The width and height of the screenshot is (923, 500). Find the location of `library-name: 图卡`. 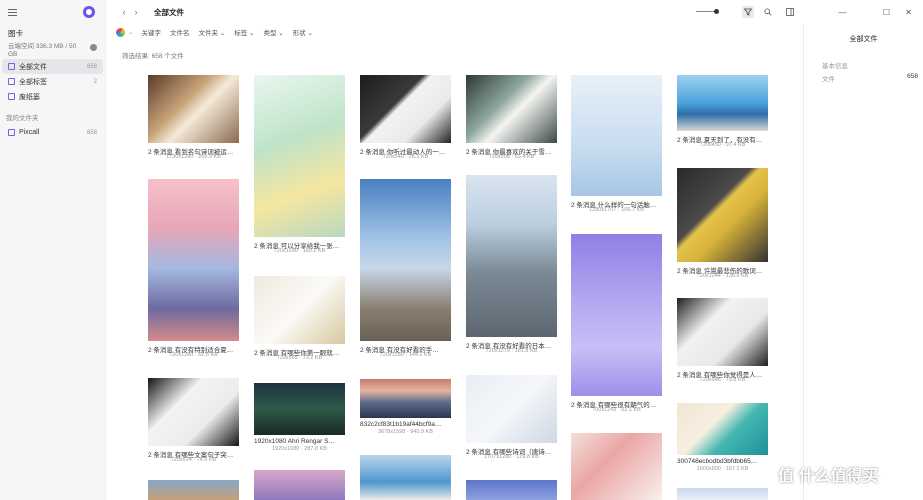

library-name: 图卡 is located at coordinates (52, 31).